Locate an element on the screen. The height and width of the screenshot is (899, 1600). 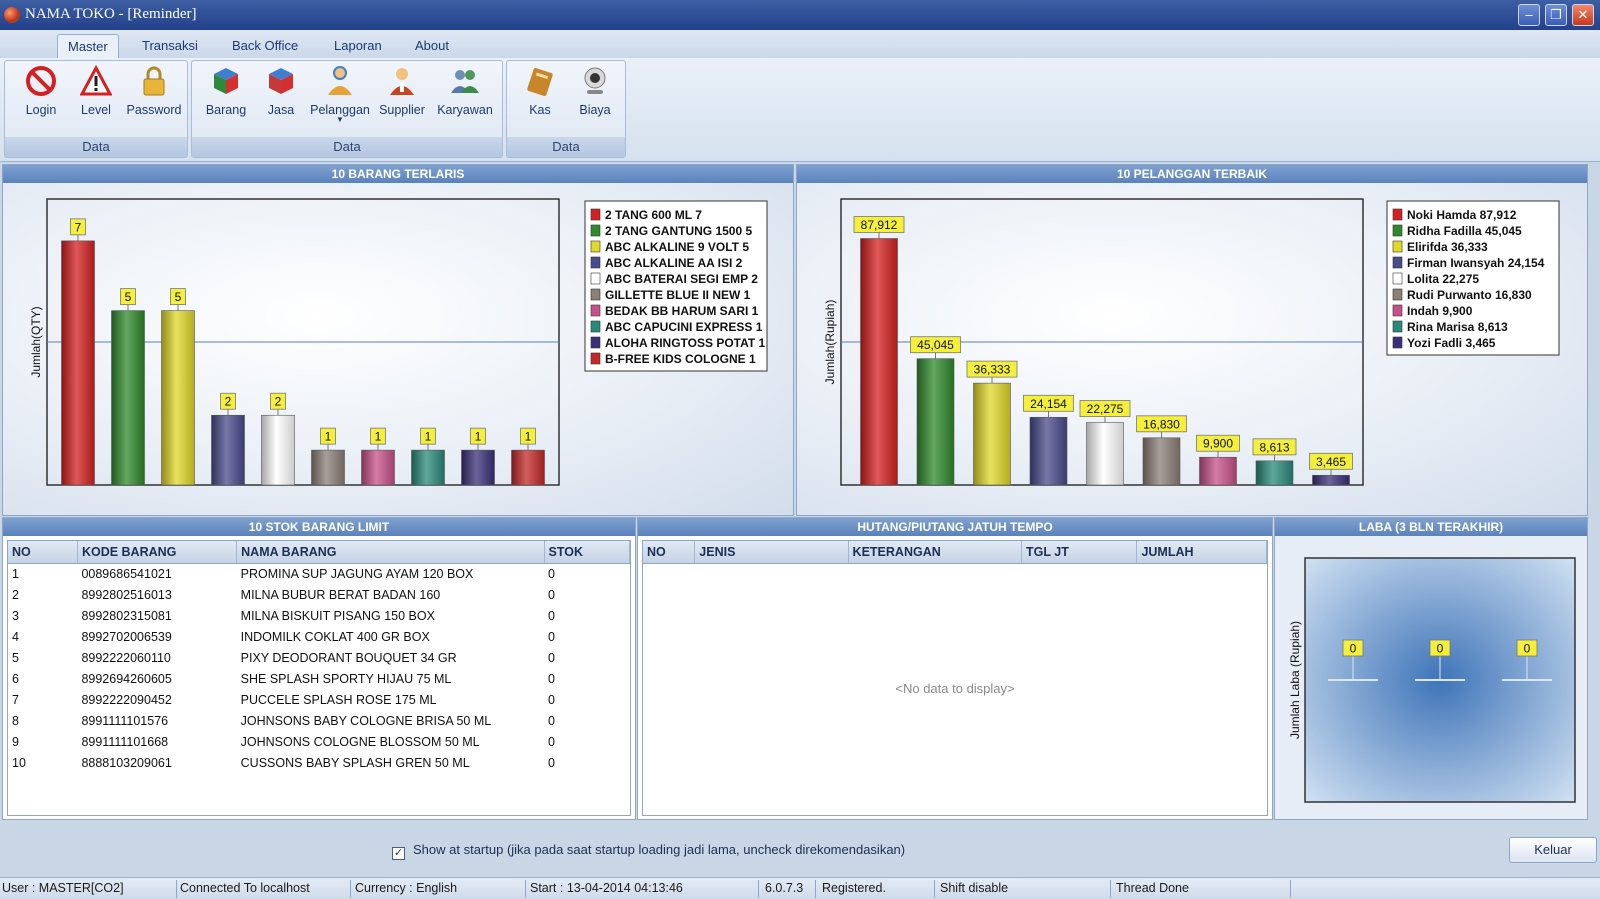
password-button: Password is located at coordinates (154, 97).